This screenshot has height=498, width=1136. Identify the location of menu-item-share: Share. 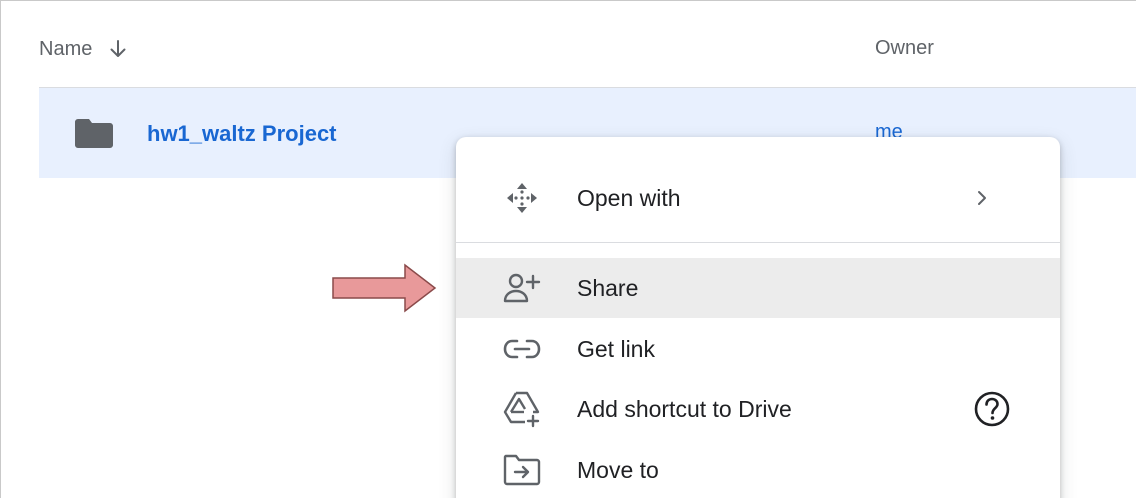
(758, 288).